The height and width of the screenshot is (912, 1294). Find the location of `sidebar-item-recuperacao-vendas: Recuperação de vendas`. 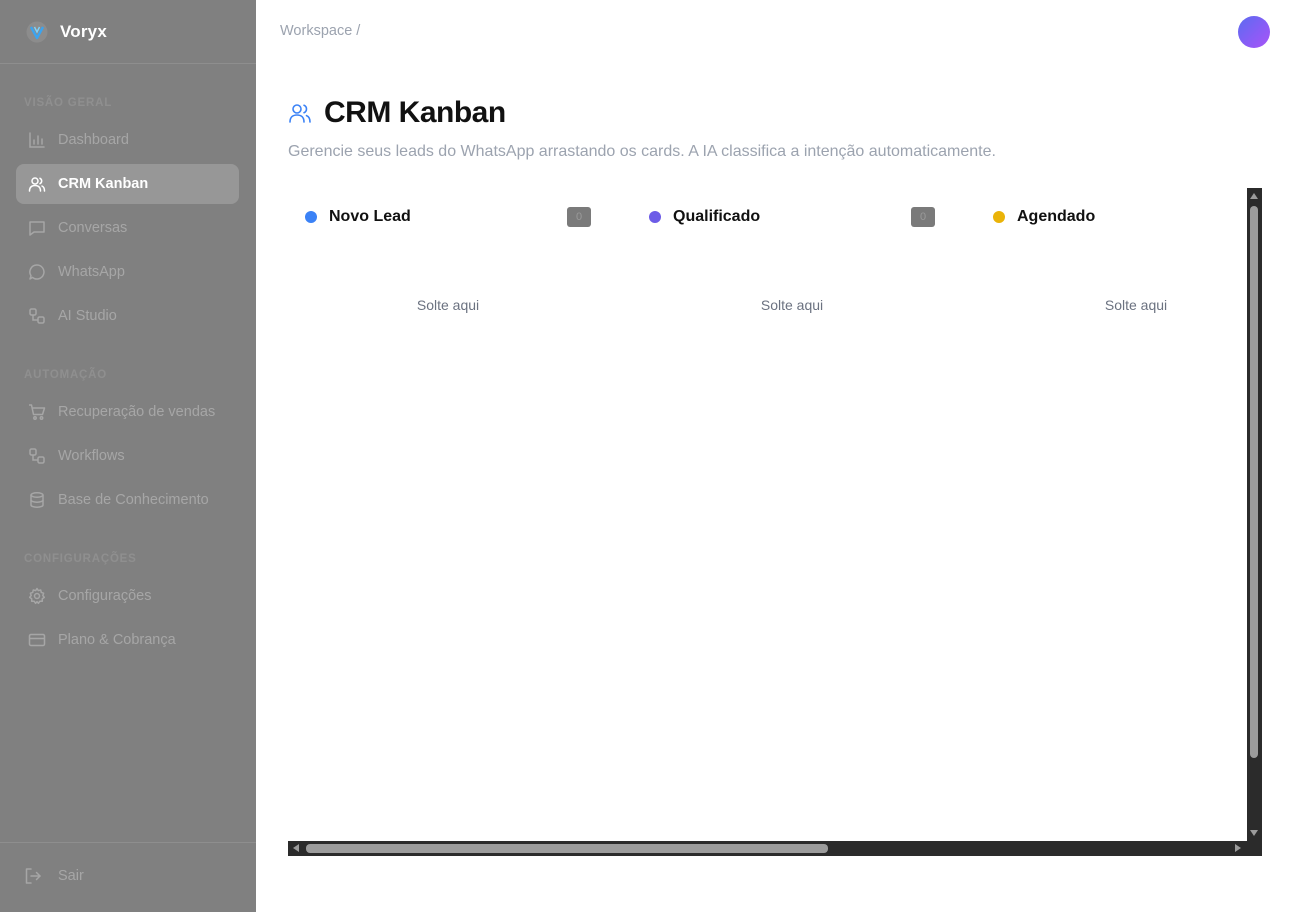

sidebar-item-recuperacao-vendas: Recuperação de vendas is located at coordinates (127, 412).